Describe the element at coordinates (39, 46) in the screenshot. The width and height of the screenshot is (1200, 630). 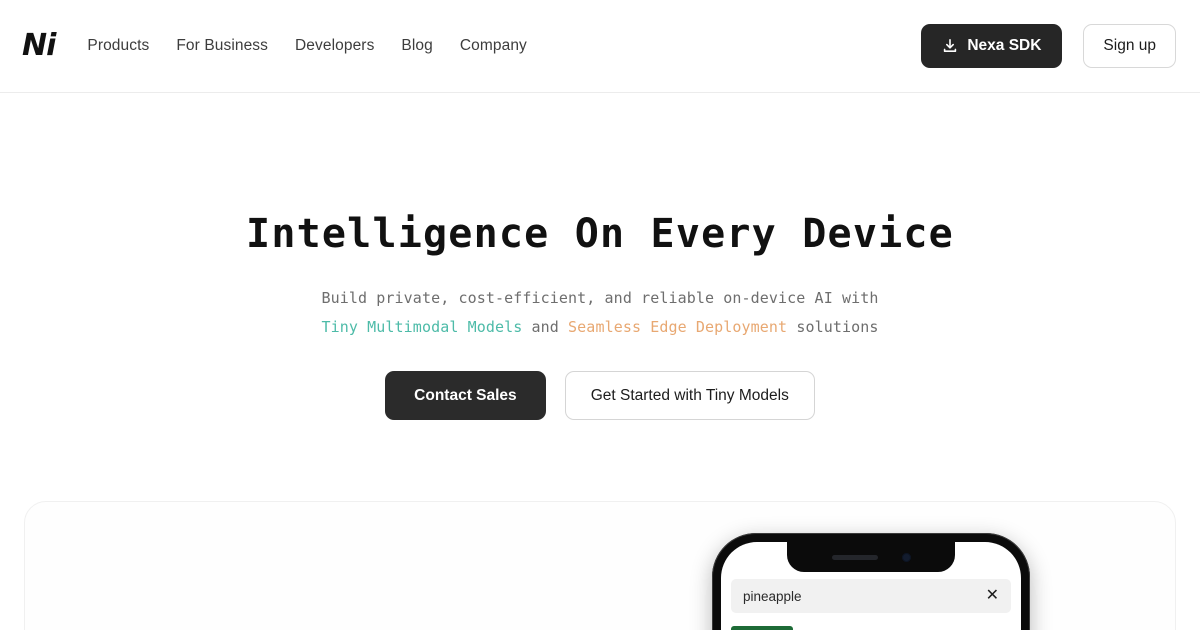
I see `nexa-logo-icon: Ni` at that location.